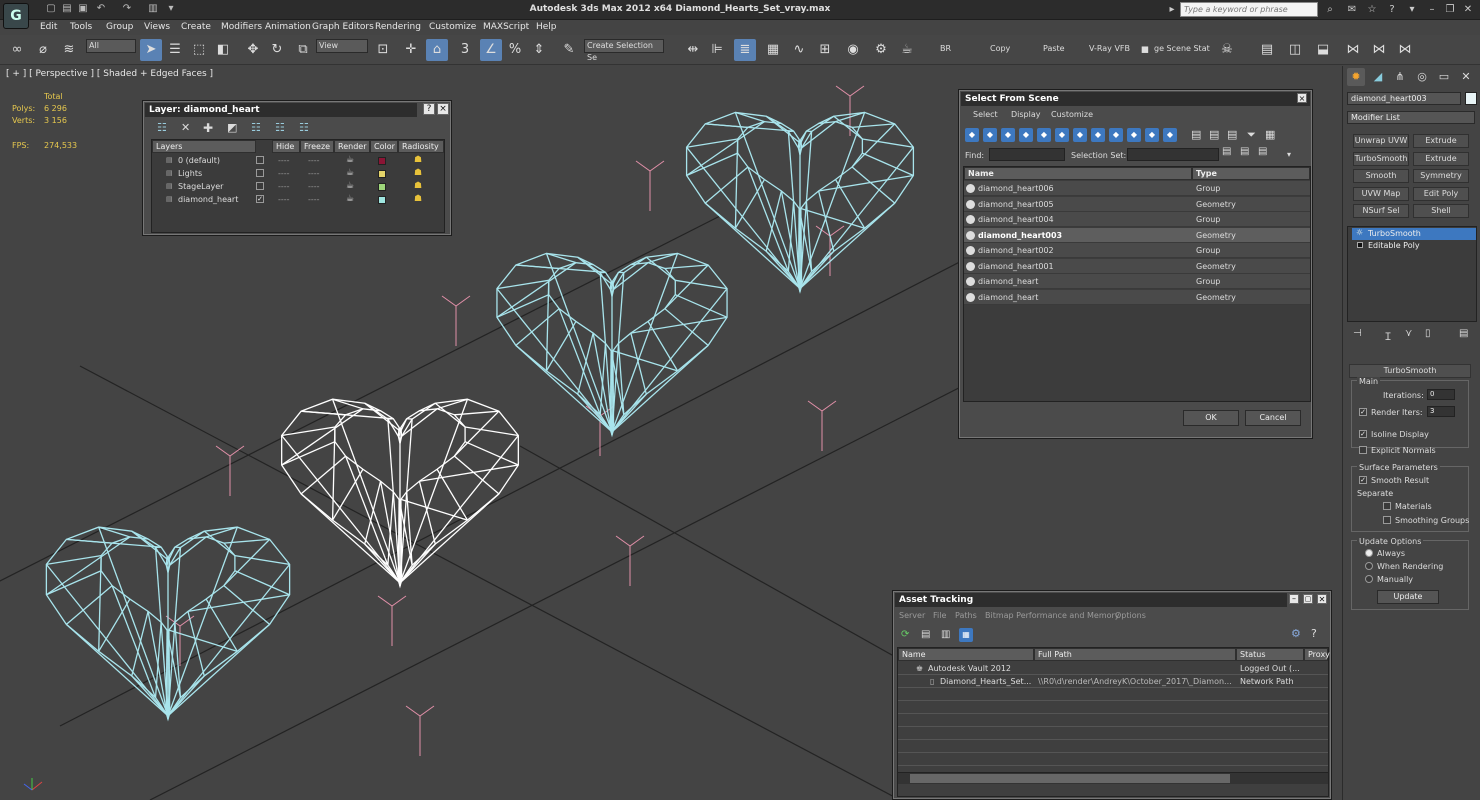  Describe the element at coordinates (1134, 135) in the screenshot. I see `filter-containers-icon: ◆` at that location.